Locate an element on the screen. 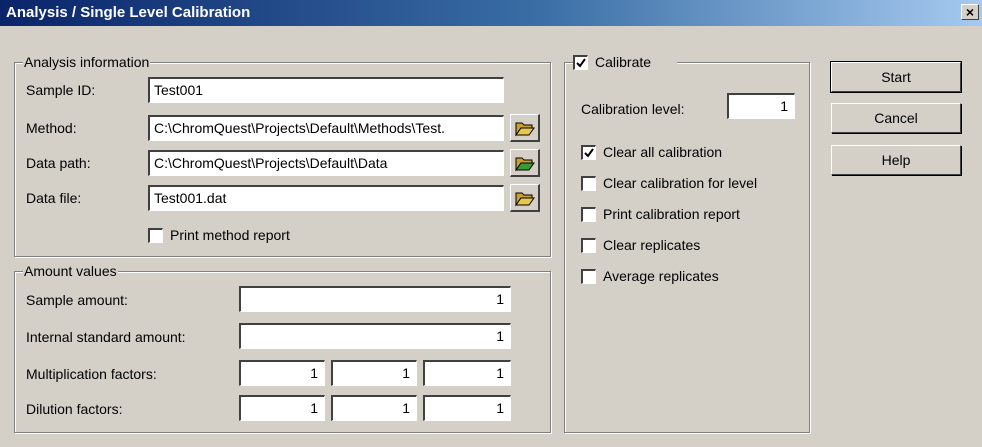  calibrate-checkbox: Calibrate is located at coordinates (625, 63).